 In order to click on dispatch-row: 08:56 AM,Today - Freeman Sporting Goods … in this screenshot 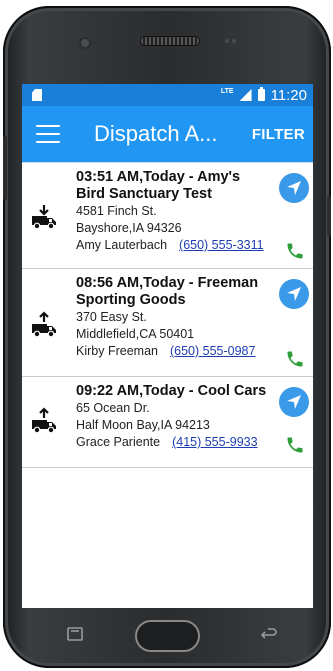, I will do `click(167, 323)`.